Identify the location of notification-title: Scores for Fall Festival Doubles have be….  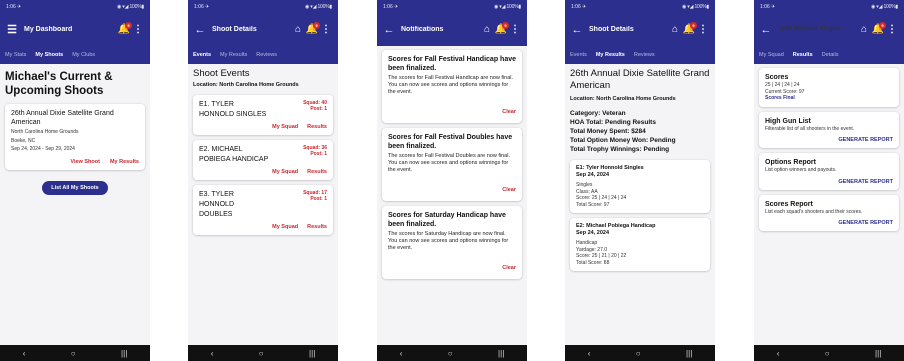
(450, 142).